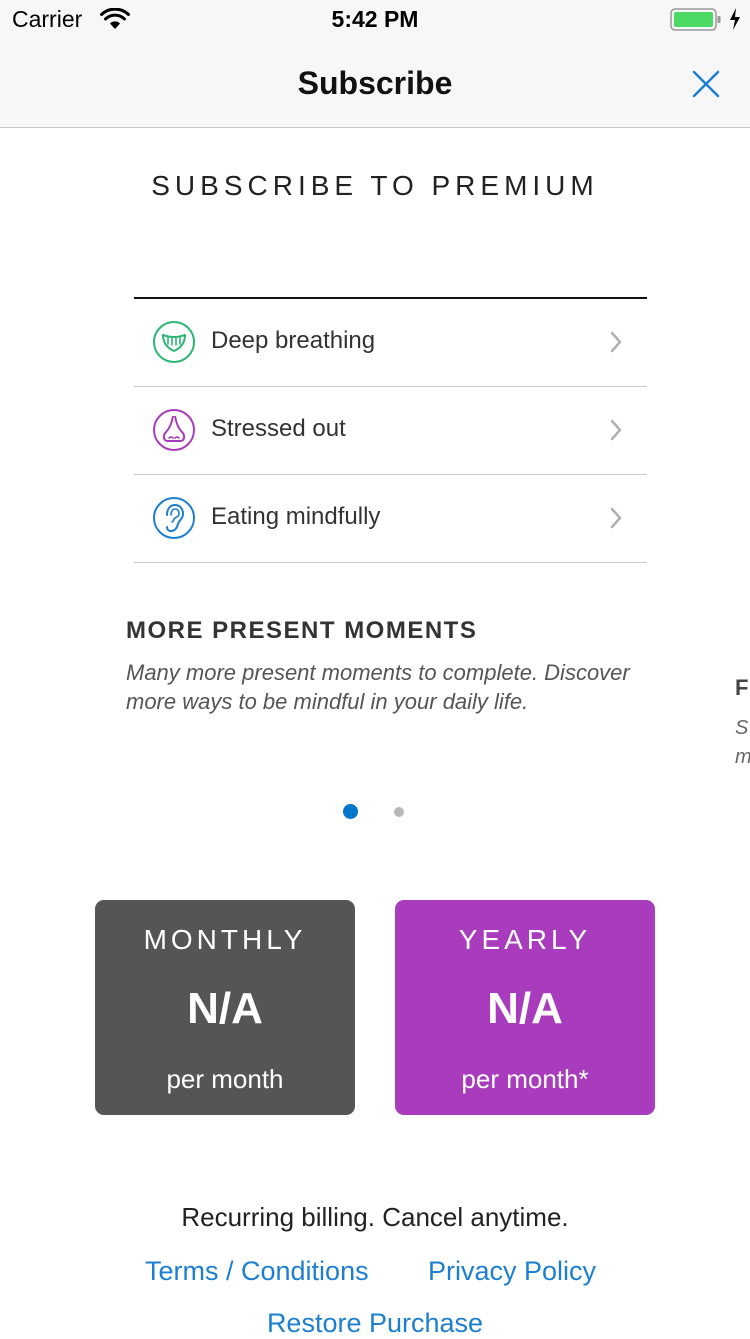 The height and width of the screenshot is (1339, 750). Describe the element at coordinates (742, 757) in the screenshot. I see `peek-line: m` at that location.